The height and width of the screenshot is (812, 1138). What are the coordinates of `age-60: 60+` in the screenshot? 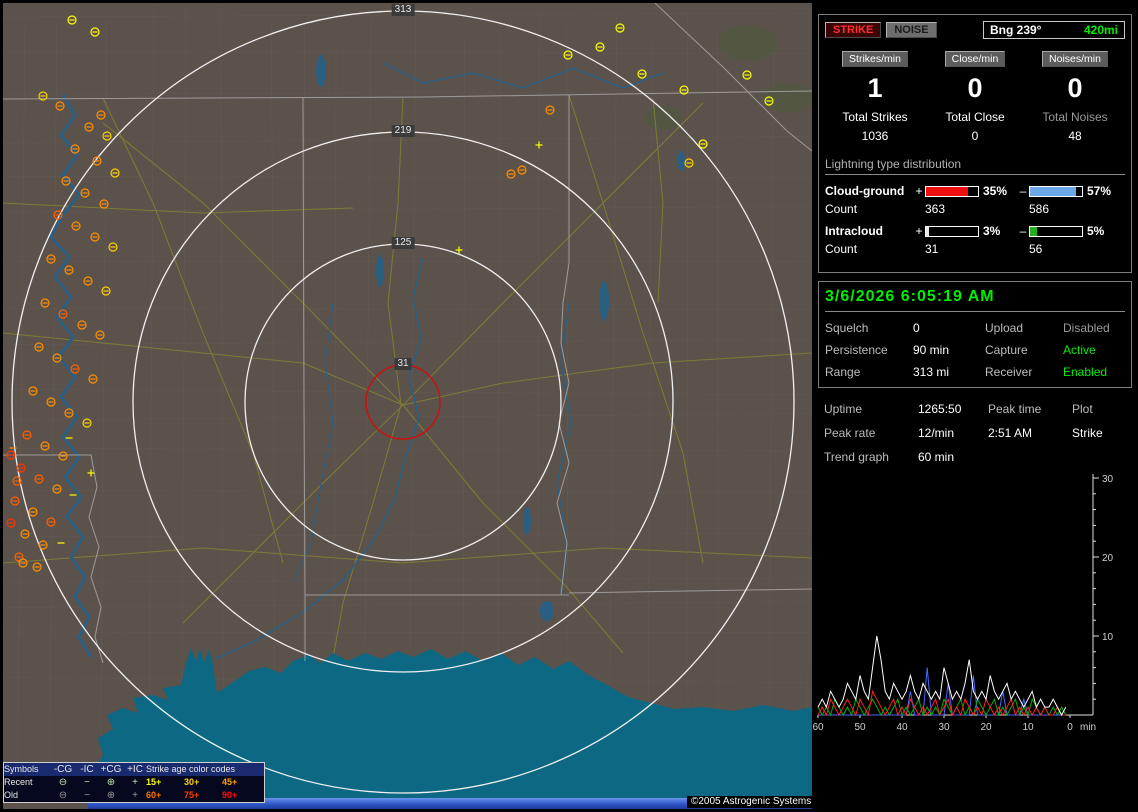 It's located at (154, 795).